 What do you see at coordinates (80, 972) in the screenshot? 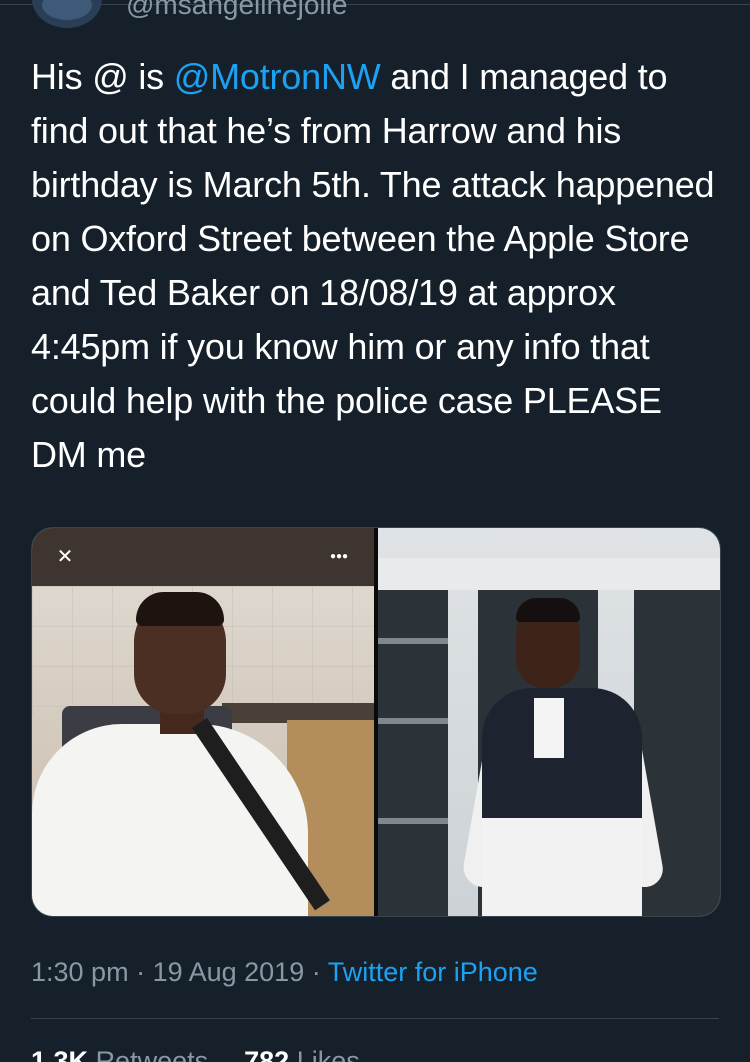
I see `tweet-time: 1:30 pm` at bounding box center [80, 972].